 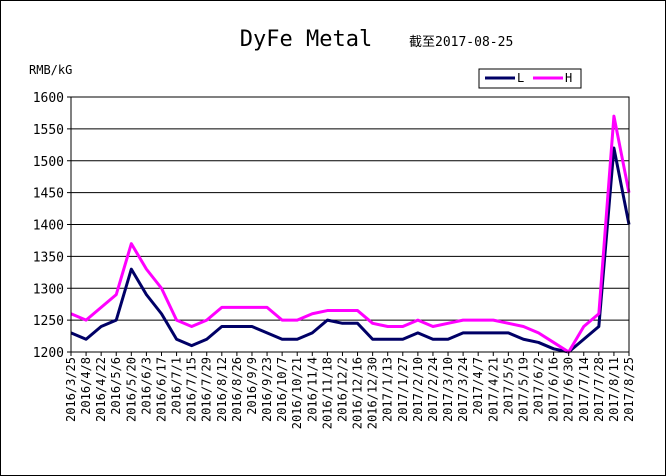 I want to click on chart-subtitle: 截至2017-08-25, so click(x=461, y=42).